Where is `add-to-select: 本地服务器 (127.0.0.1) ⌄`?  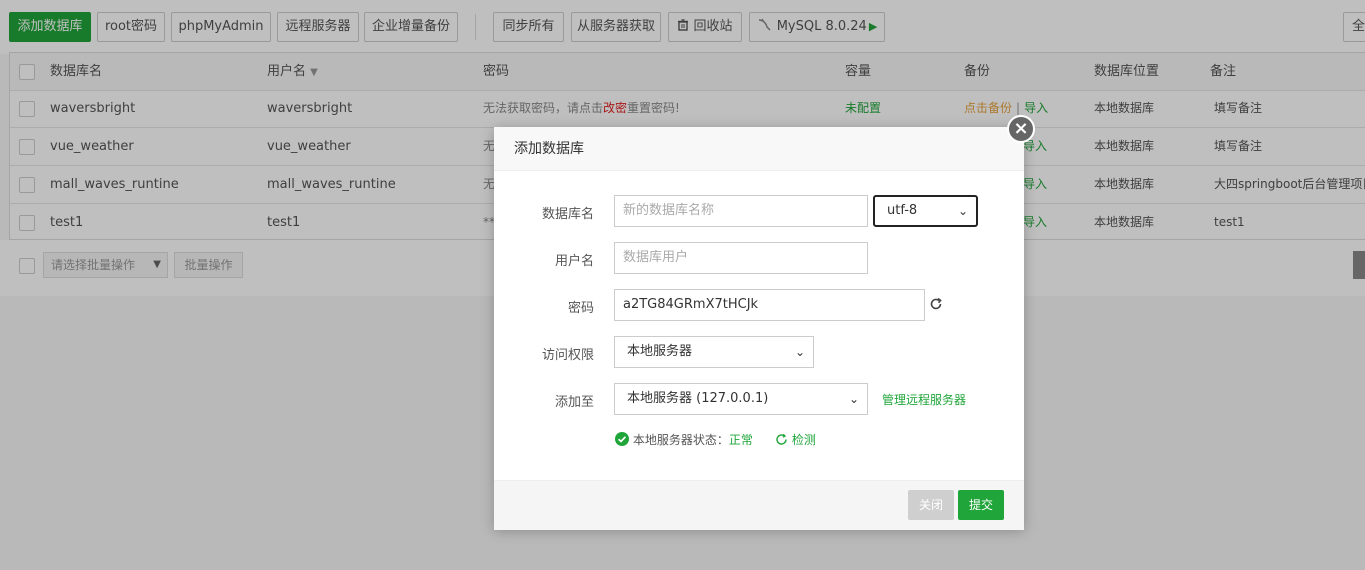
add-to-select: 本地服务器 (127.0.0.1) ⌄ is located at coordinates (741, 399).